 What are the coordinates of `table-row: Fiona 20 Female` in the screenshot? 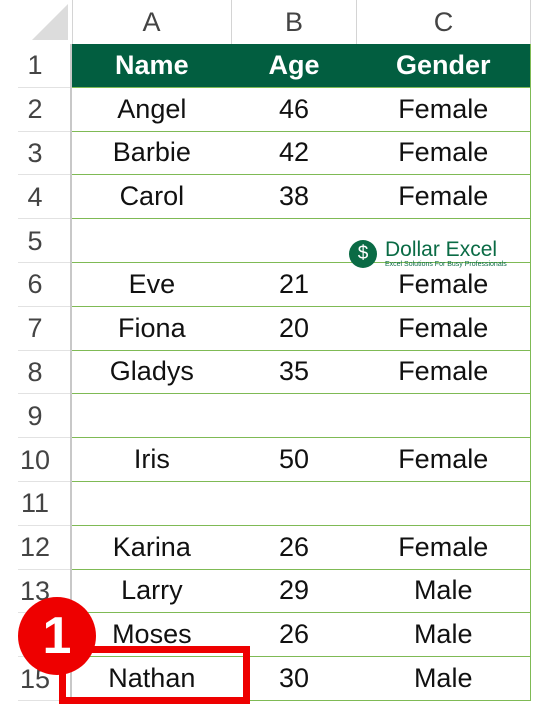 It's located at (301, 328).